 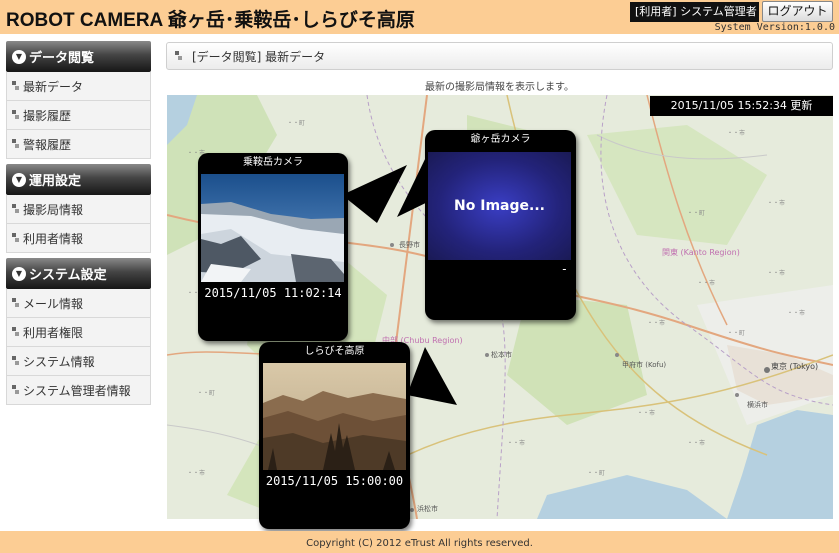 I want to click on map-label-hamamatsu: 浜松市, so click(x=427, y=508).